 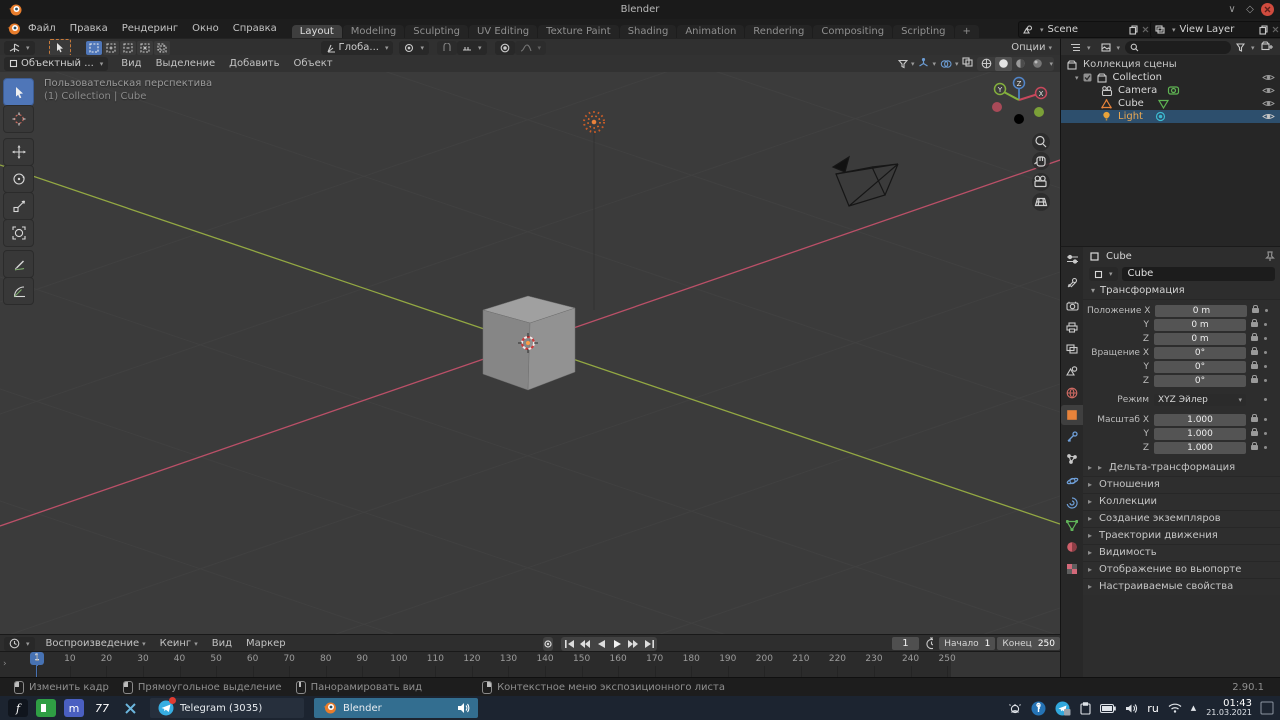 I want to click on select-mode-set-button, so click(x=93, y=47).